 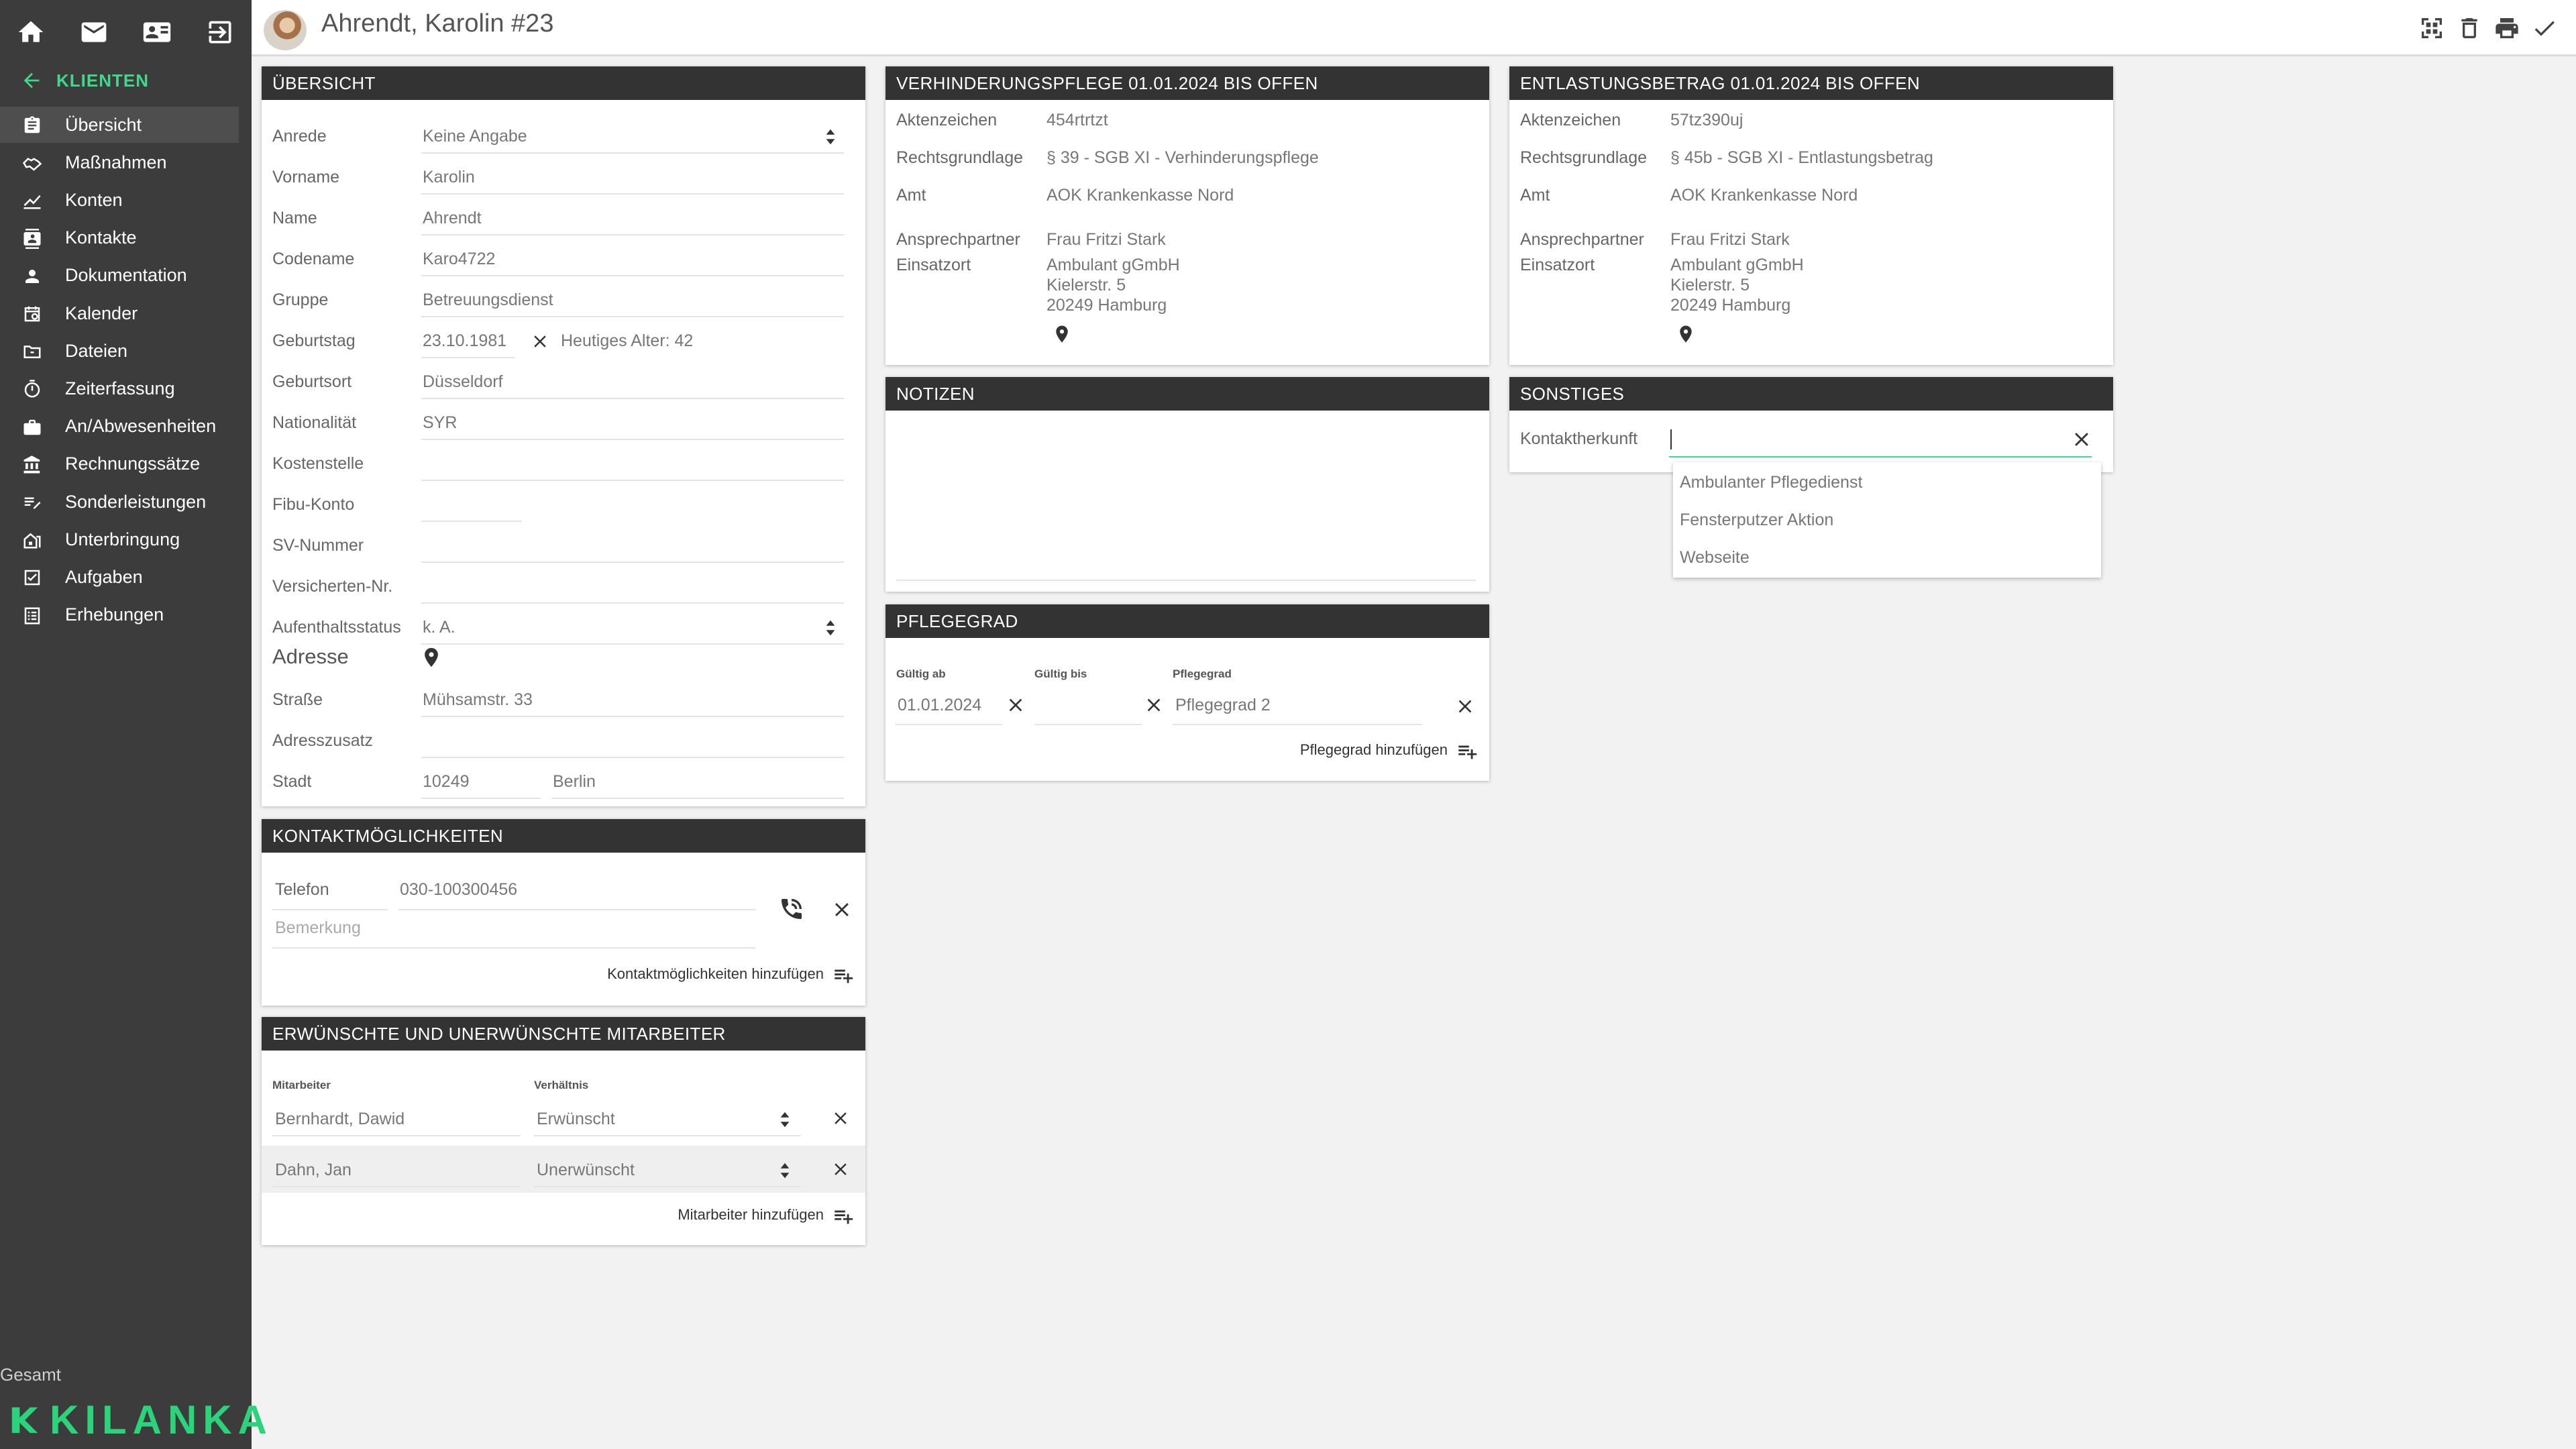 What do you see at coordinates (632, 757) in the screenshot?
I see `address-underline` at bounding box center [632, 757].